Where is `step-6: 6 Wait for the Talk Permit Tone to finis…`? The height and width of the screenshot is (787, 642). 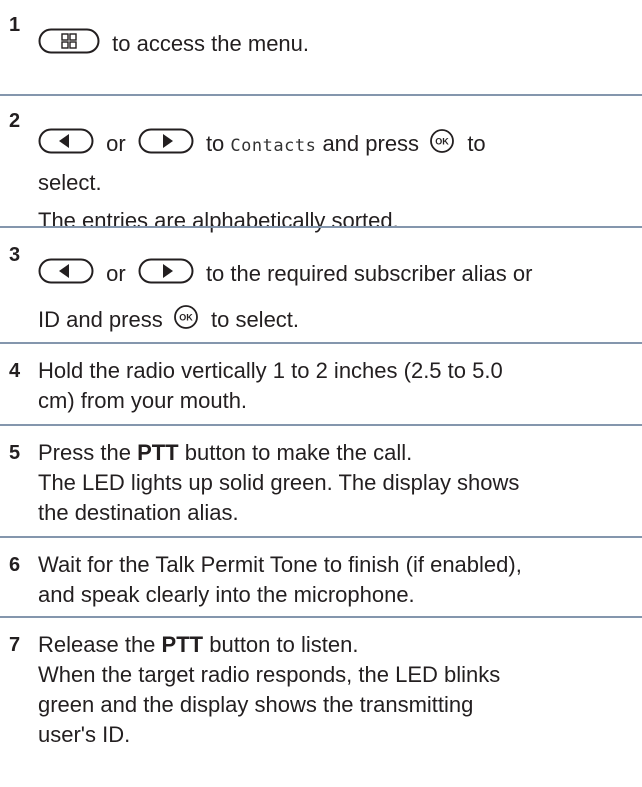
step-6: 6 Wait for the Talk Permit Tone to finis… is located at coordinates (321, 576).